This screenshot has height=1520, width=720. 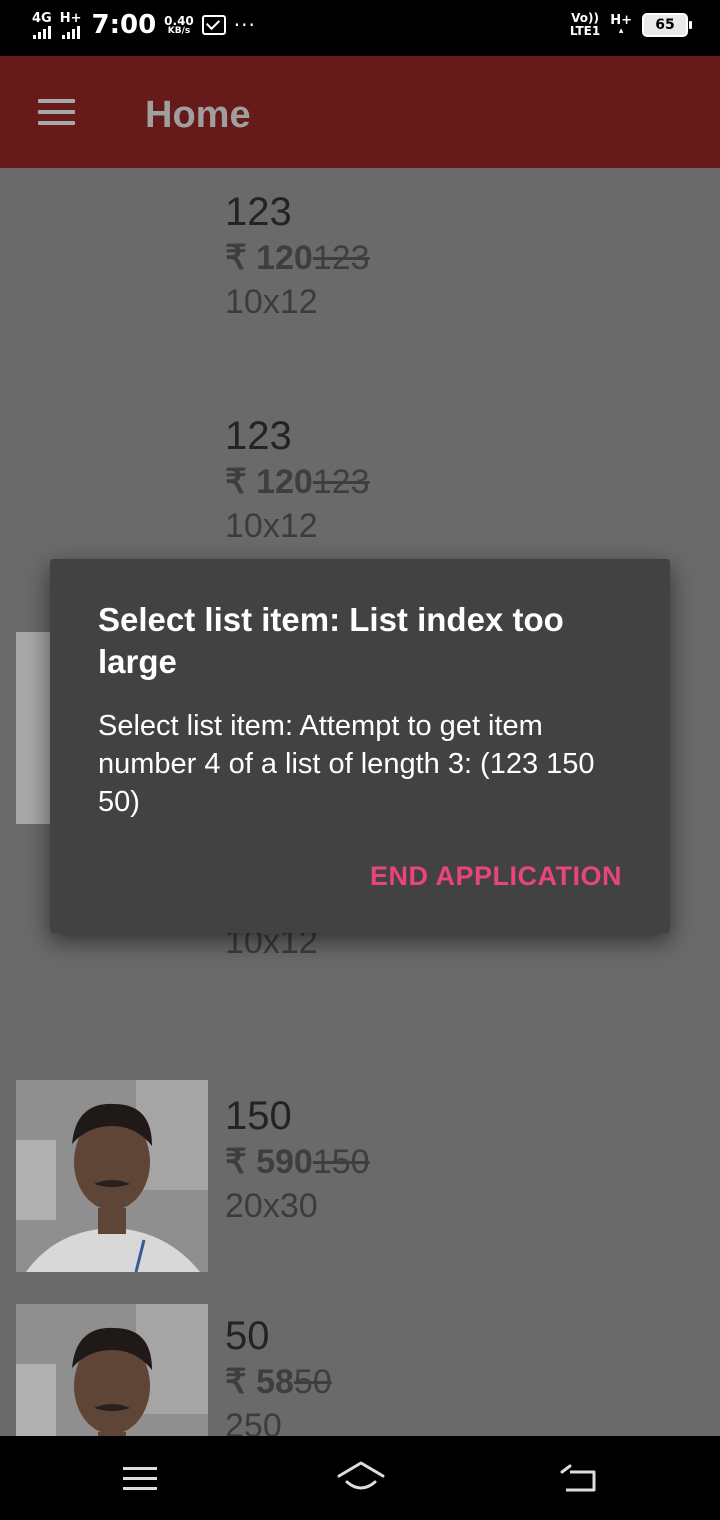 I want to click on status-right: Vo)) LTE1 H+ ▴ 65, so click(x=631, y=24).